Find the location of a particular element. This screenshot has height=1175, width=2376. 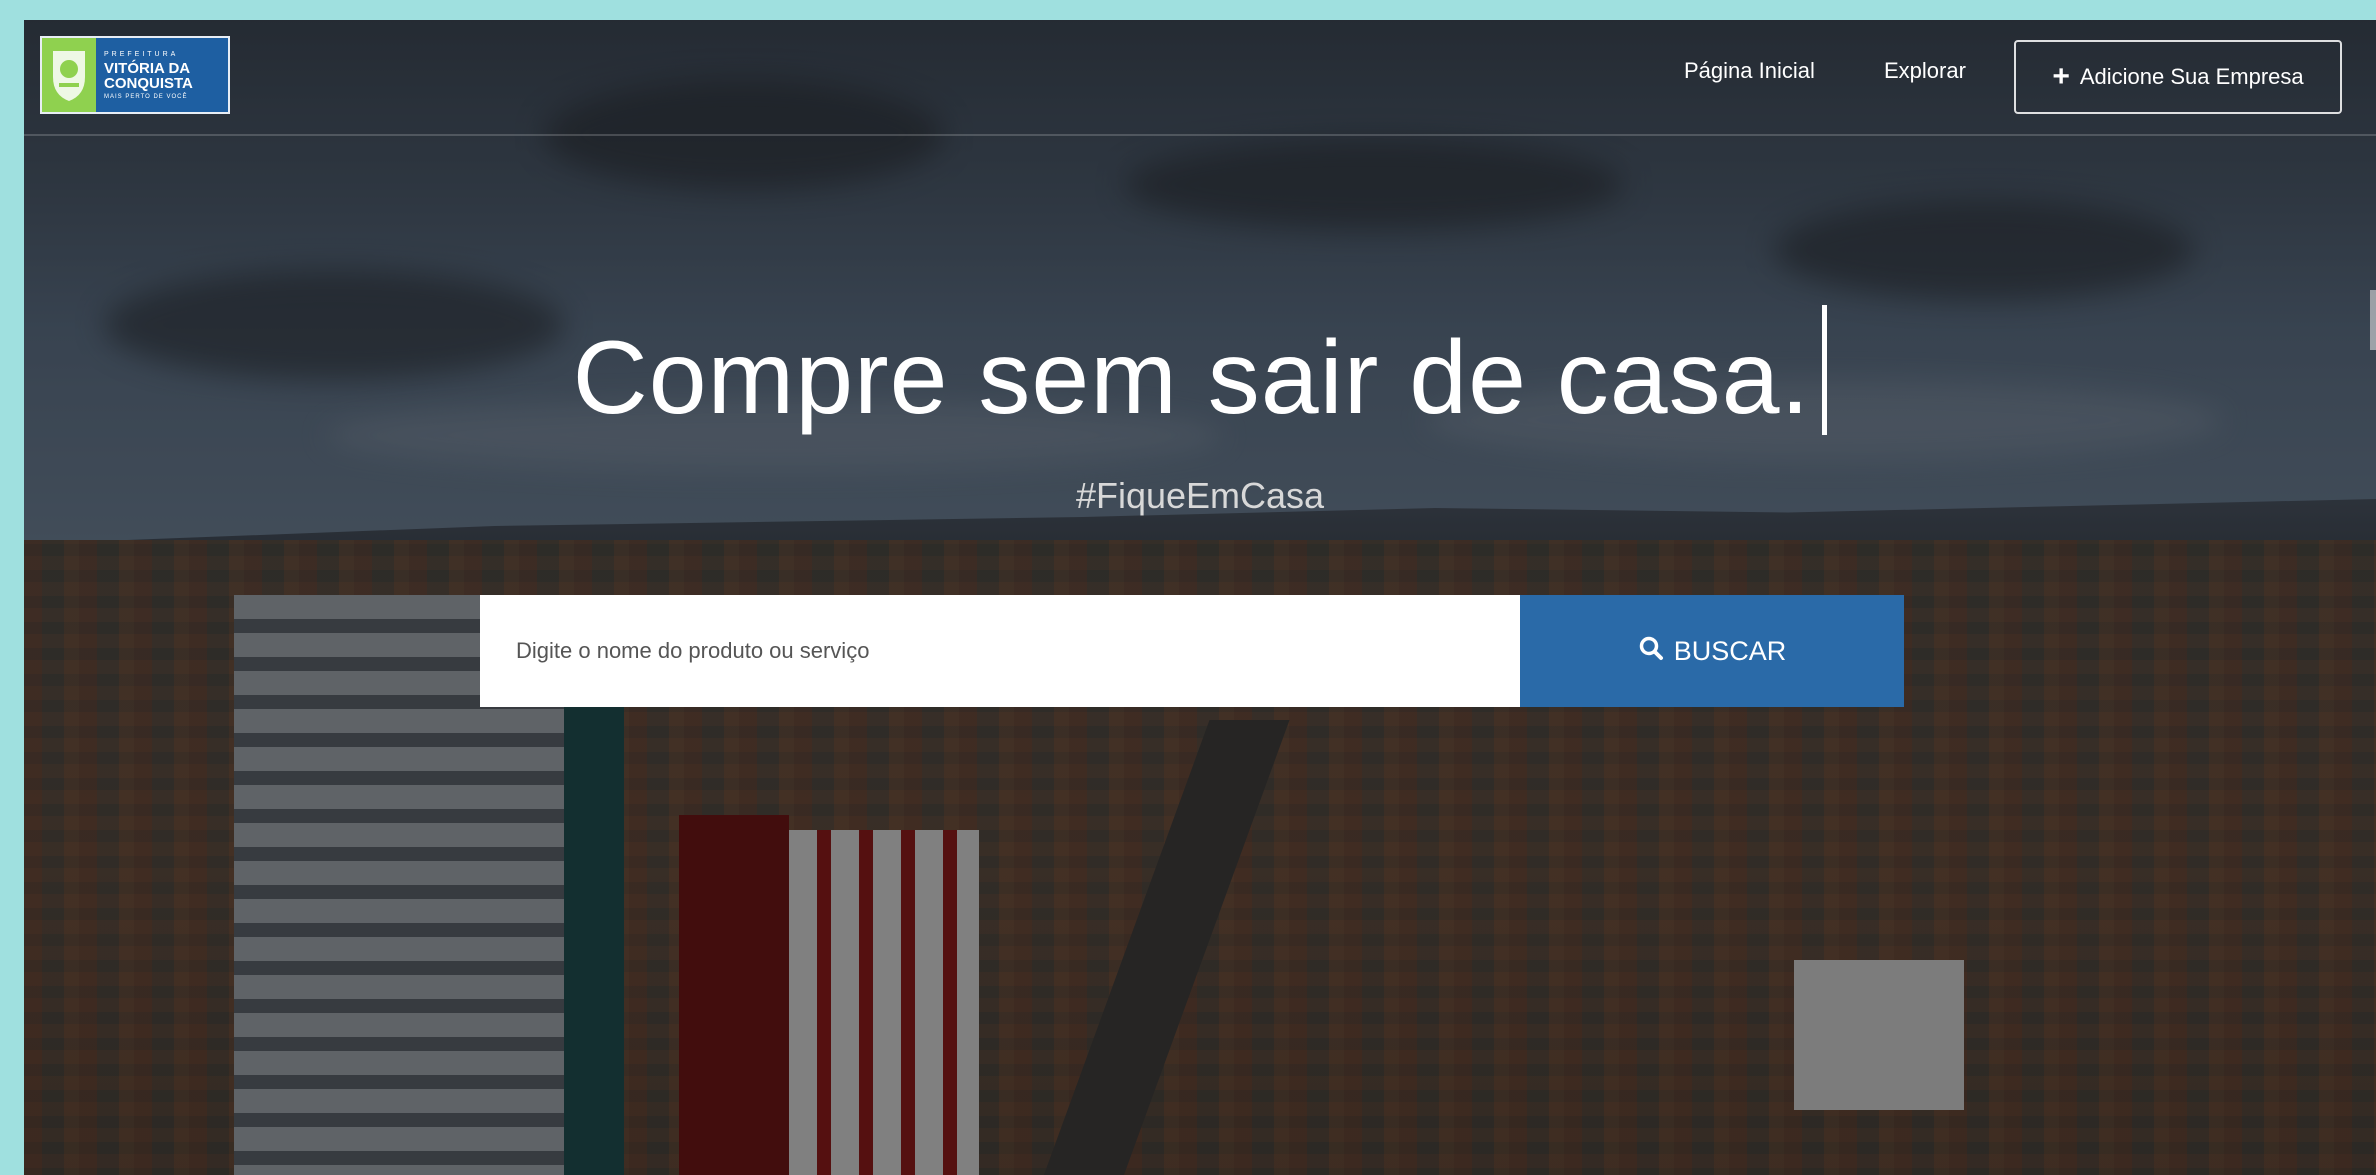

typing-caret is located at coordinates (1825, 370).